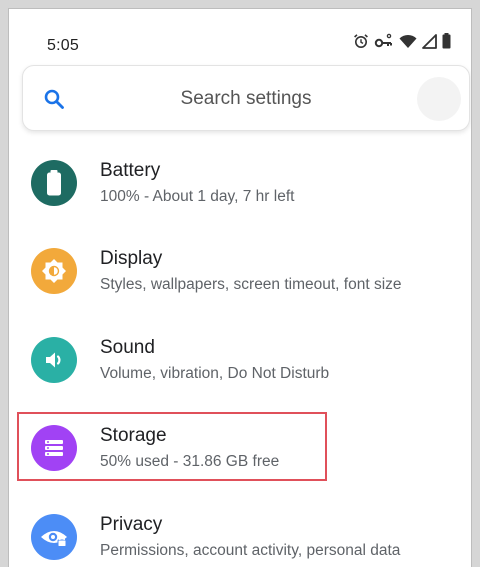 The height and width of the screenshot is (567, 480). What do you see at coordinates (54, 448) in the screenshot?
I see `storage-icon` at bounding box center [54, 448].